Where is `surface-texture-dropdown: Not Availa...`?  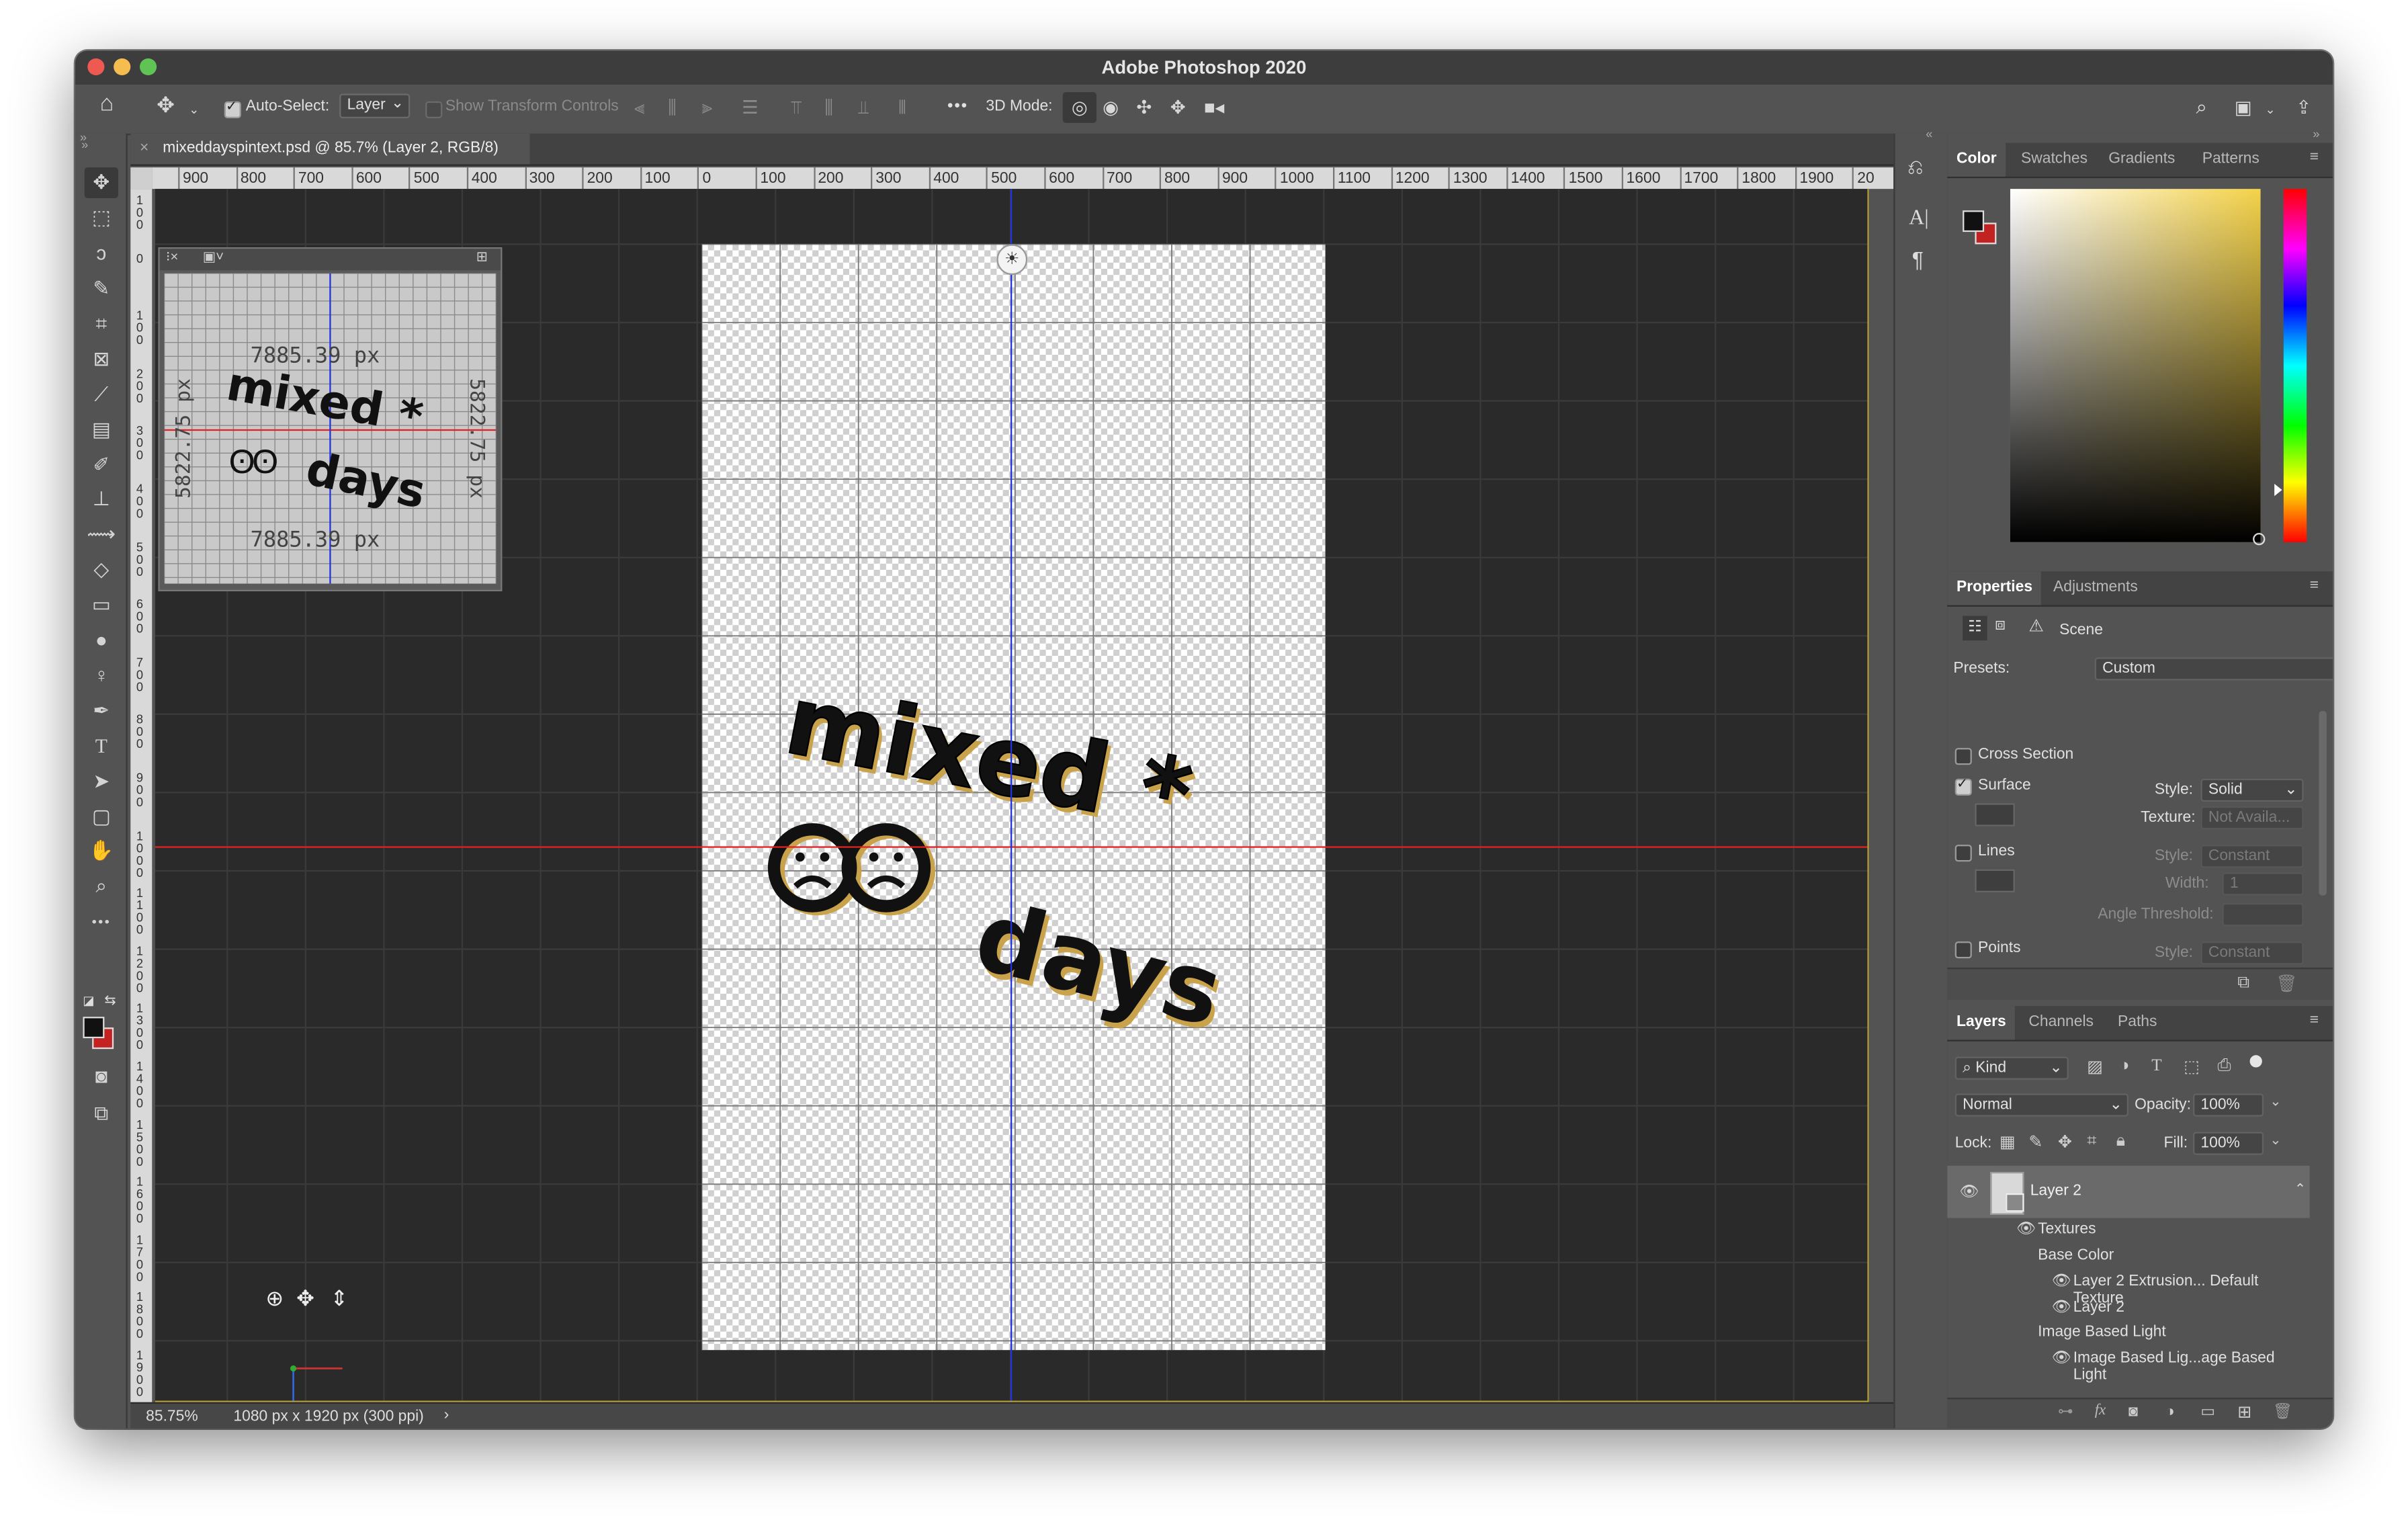
surface-texture-dropdown: Not Availa... is located at coordinates (2252, 818).